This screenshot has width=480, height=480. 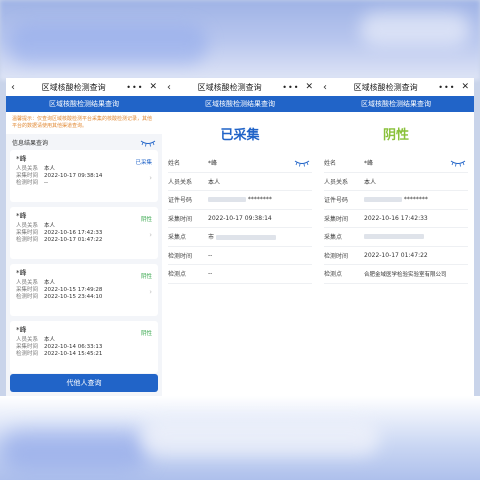 What do you see at coordinates (405, 274) in the screenshot?
I see `detail-value: 合肥金域医学检验实验室有限公司` at bounding box center [405, 274].